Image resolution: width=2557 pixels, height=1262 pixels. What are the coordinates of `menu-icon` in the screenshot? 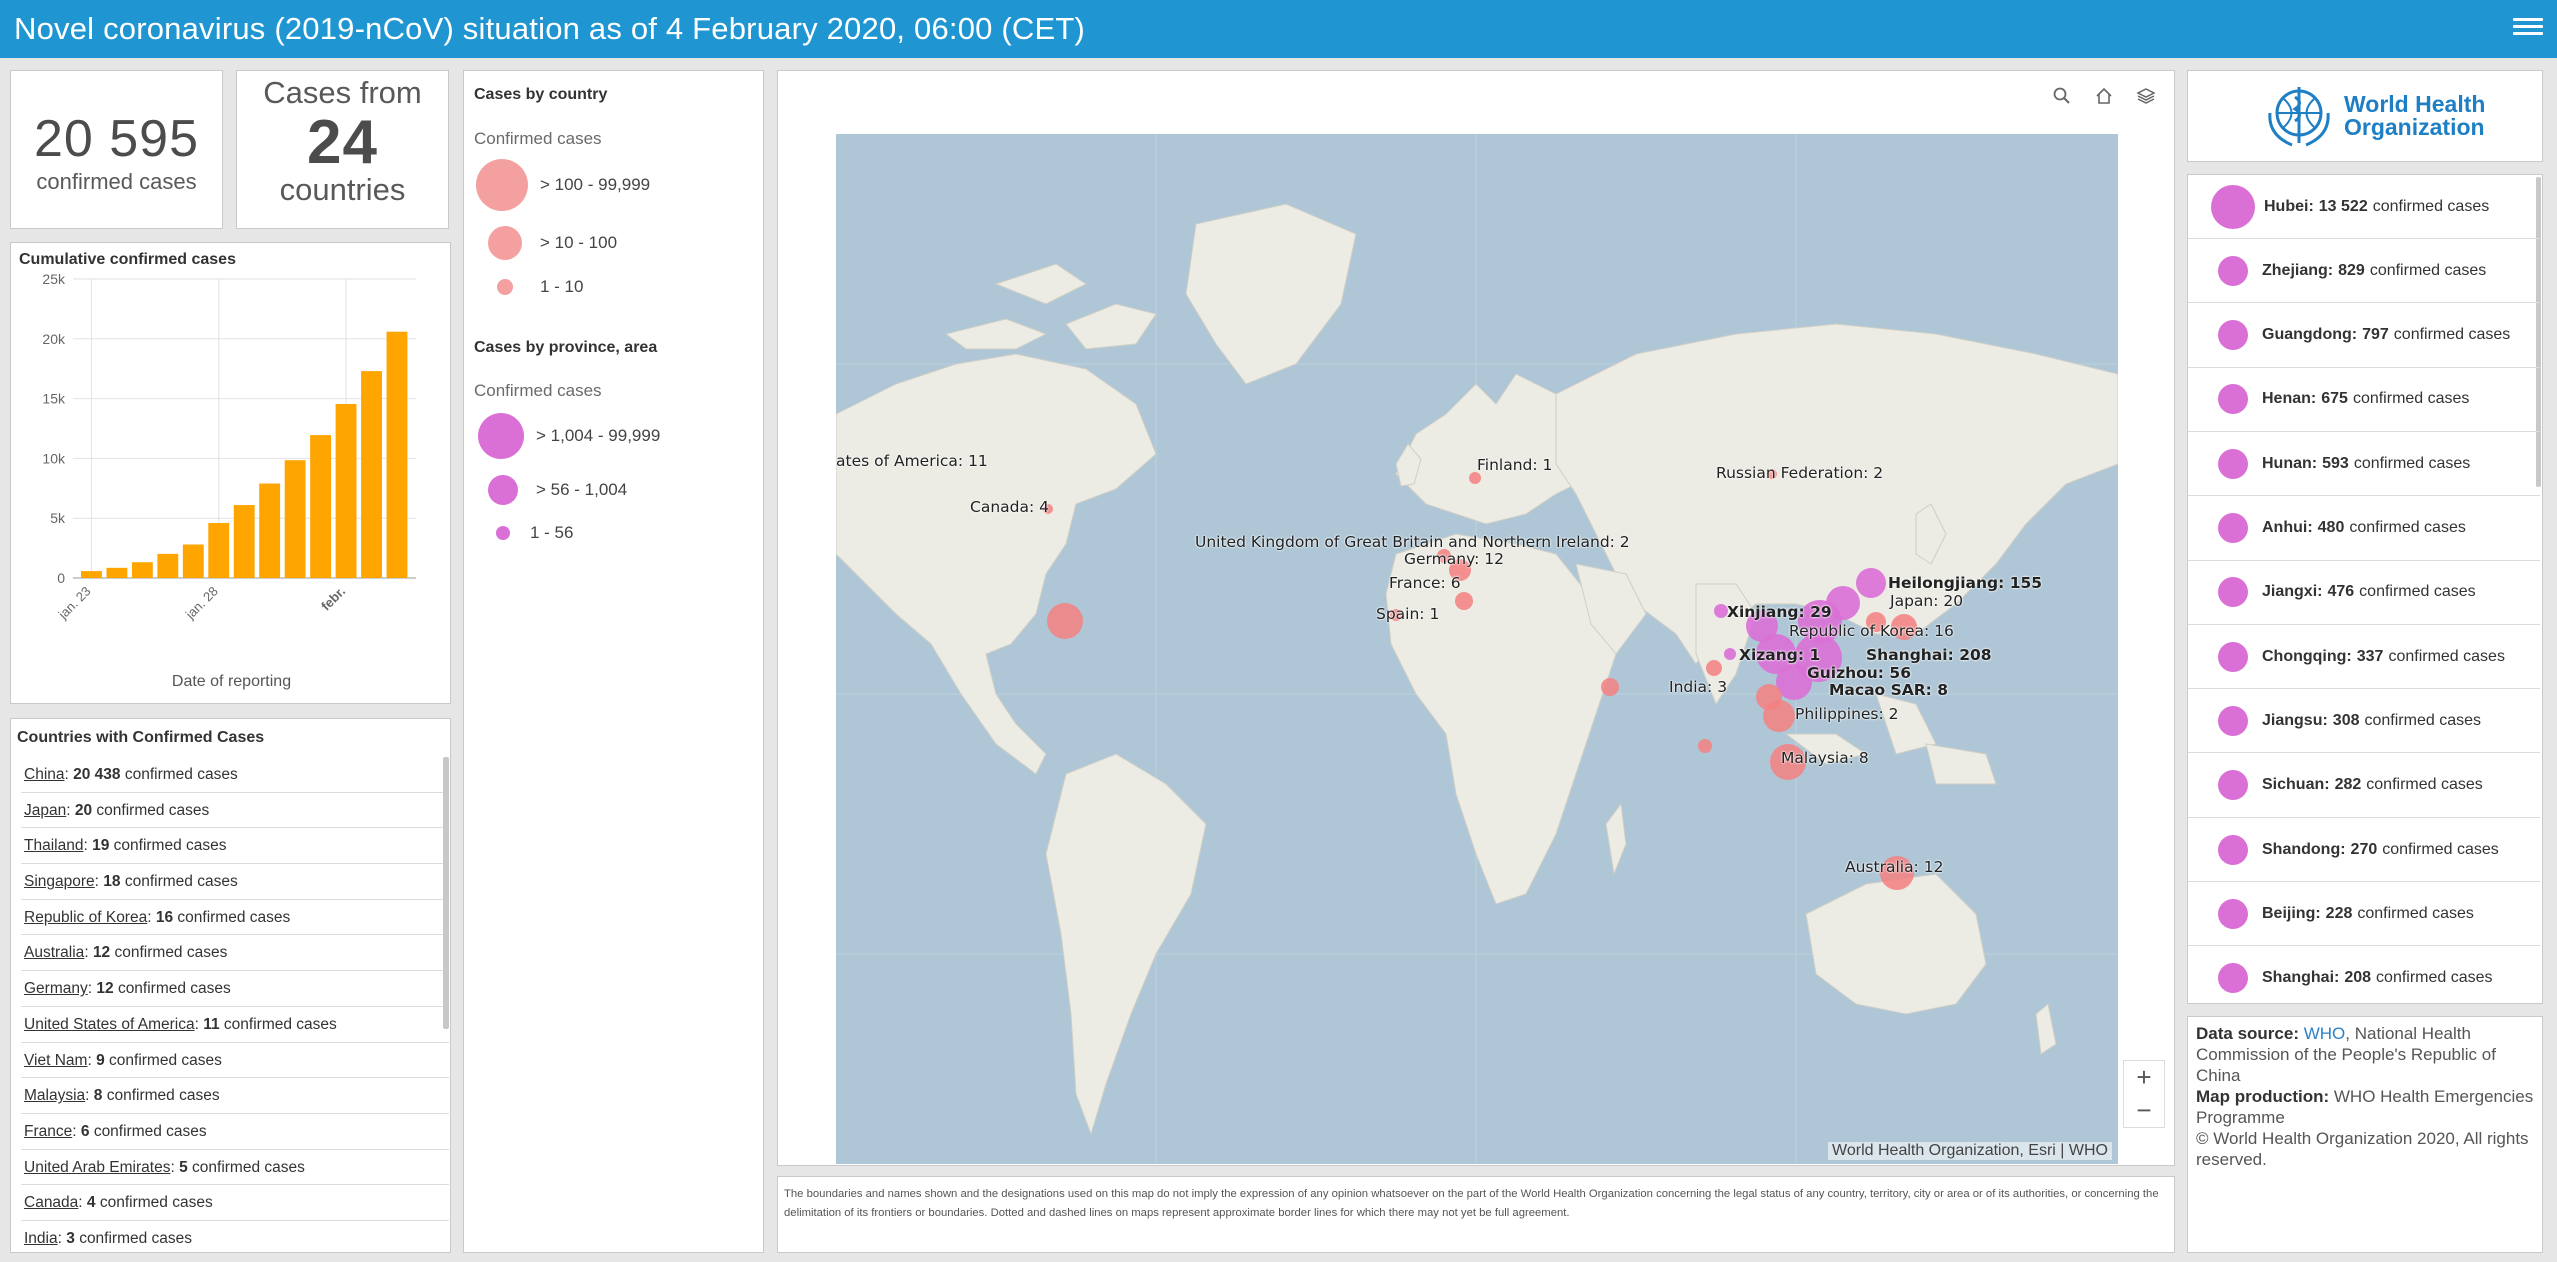 It's located at (2528, 28).